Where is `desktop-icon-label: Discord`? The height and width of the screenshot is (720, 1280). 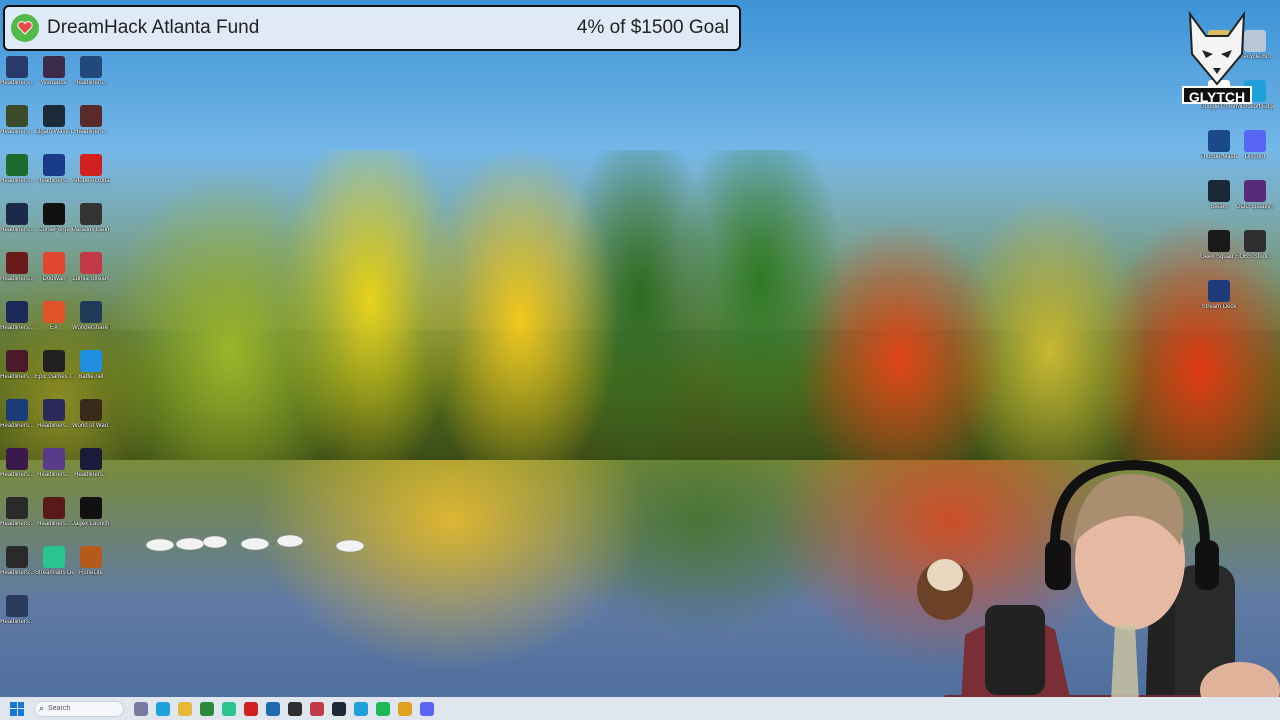
desktop-icon-label: Discord is located at coordinates (1255, 157).